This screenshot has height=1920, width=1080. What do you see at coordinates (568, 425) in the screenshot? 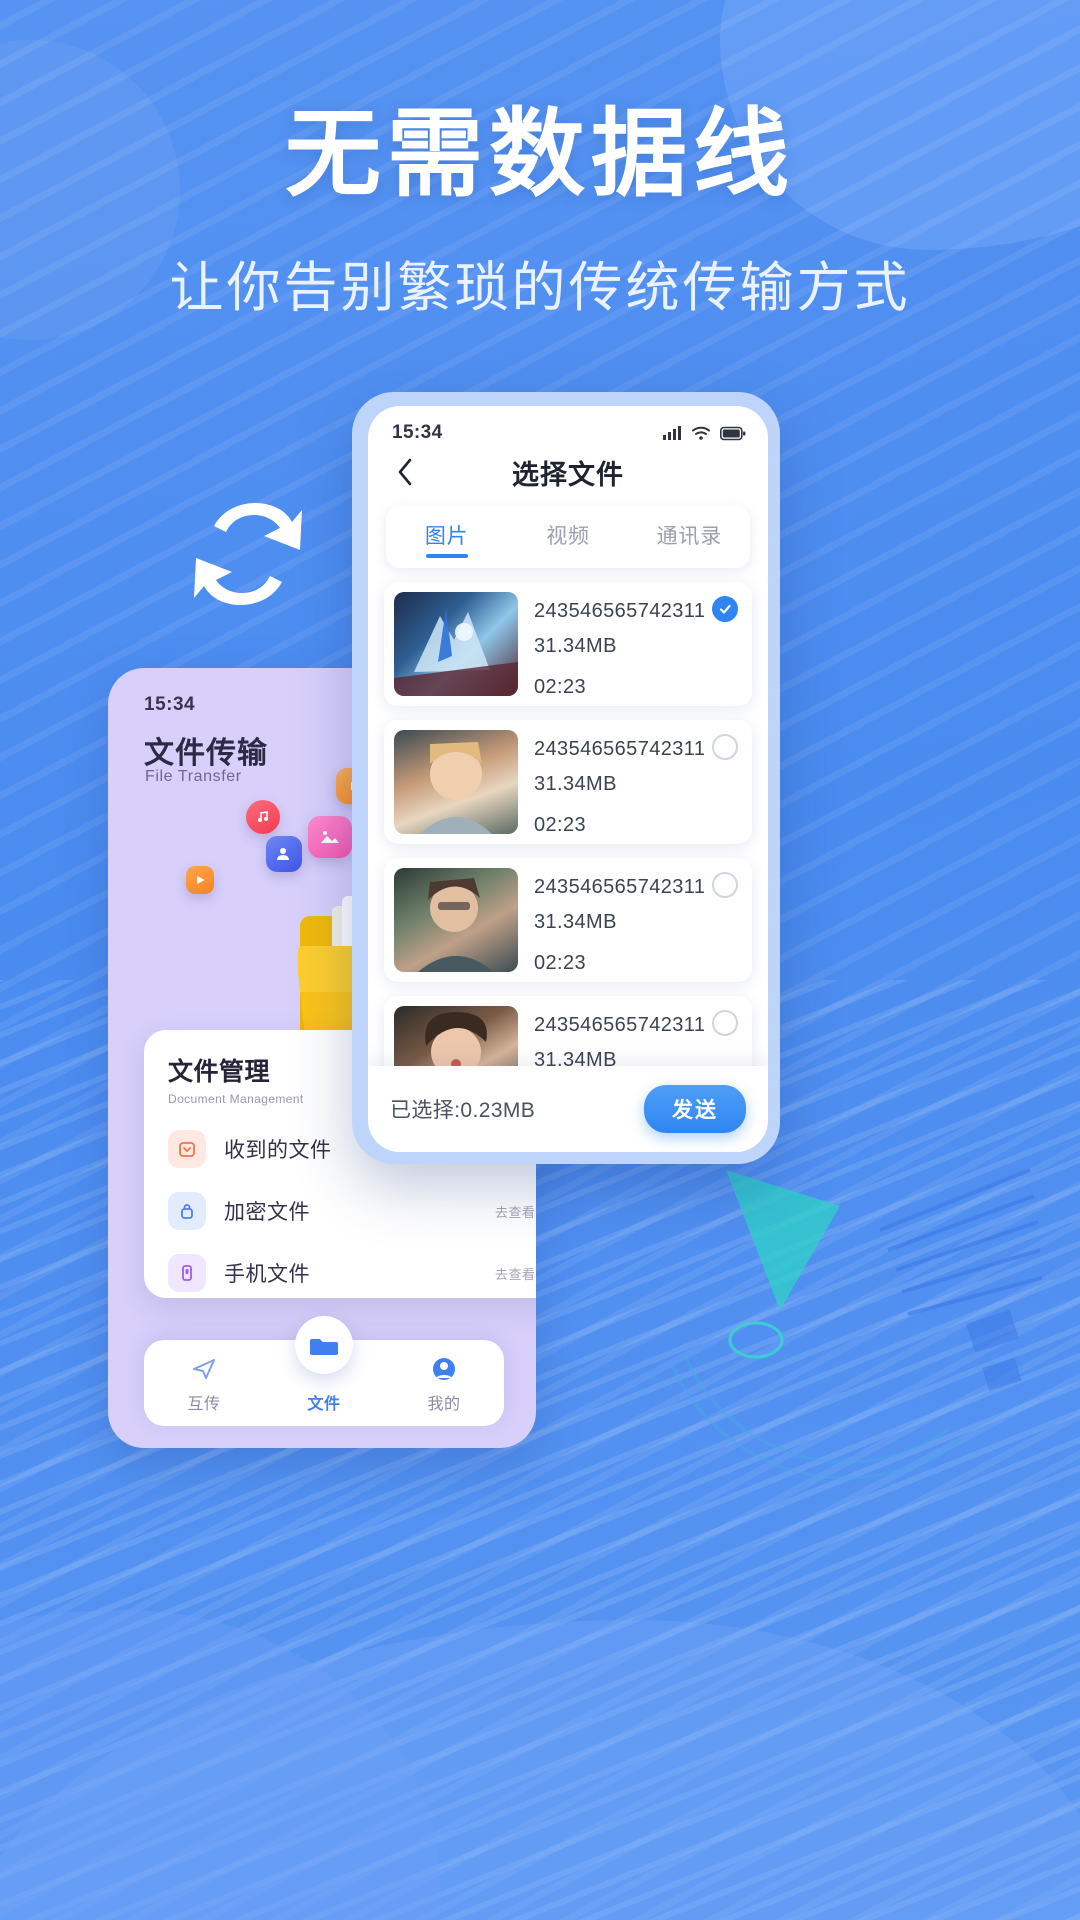
I see `front-phone-status-bar: 15:34` at bounding box center [568, 425].